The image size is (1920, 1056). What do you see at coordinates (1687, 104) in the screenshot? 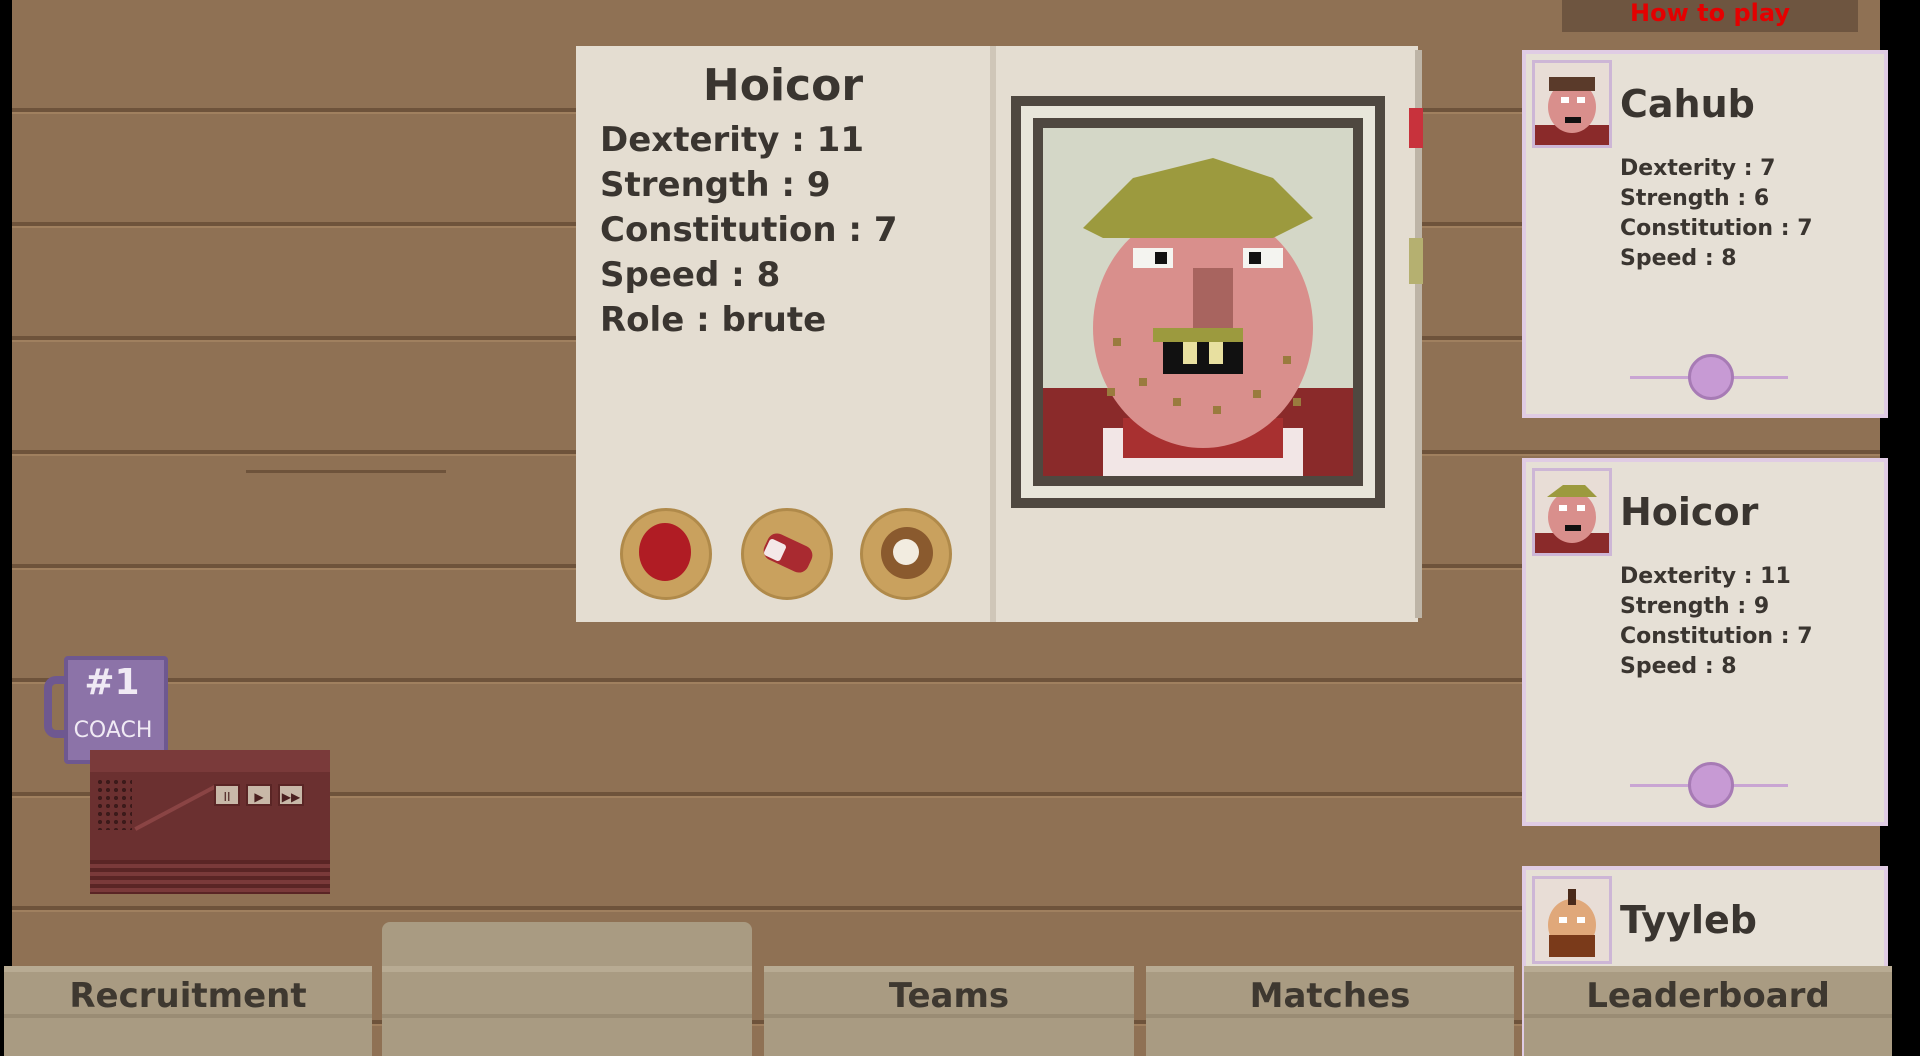
I see `roster-name: Cahub` at bounding box center [1687, 104].